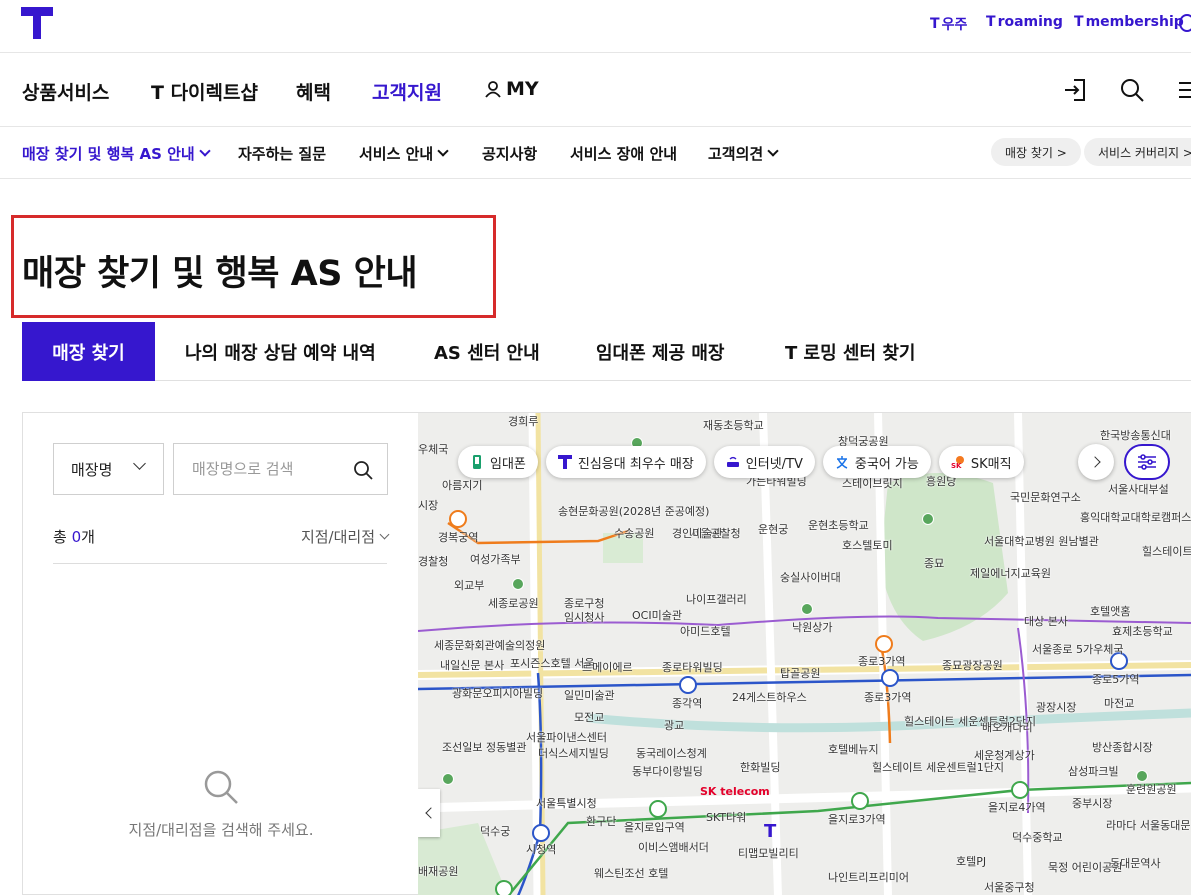  I want to click on tab-as-center: AS 센터 안내, so click(487, 351).